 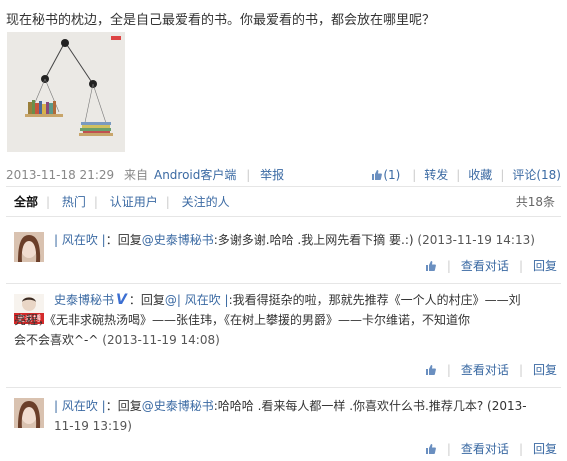 I want to click on post-text: 现在秘书的枕边，全是自己最爱看的书。你最爱看的书，都会放在哪里呢？, so click(x=221, y=20).